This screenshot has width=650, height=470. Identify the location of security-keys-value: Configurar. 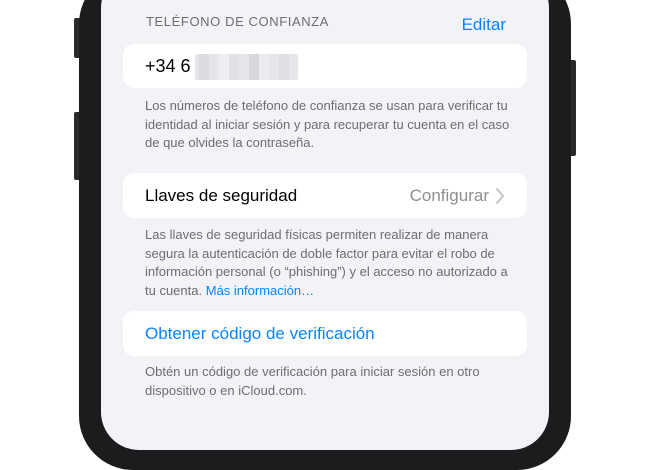
(449, 195).